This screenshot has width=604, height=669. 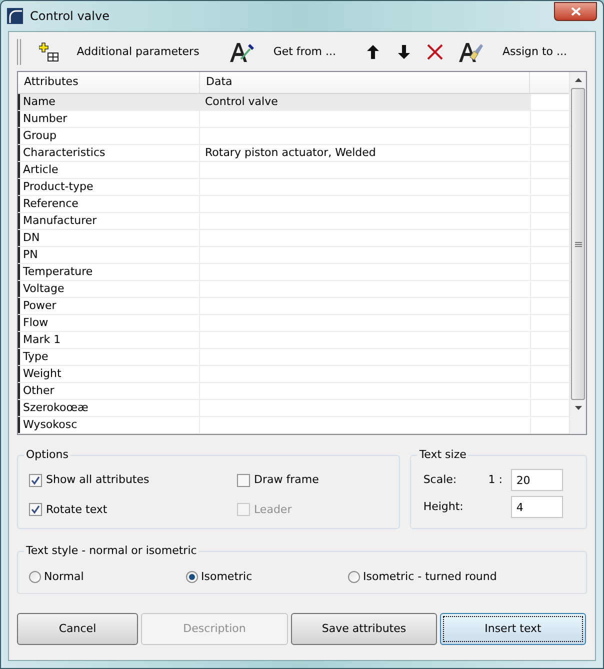 What do you see at coordinates (77, 510) in the screenshot?
I see `checkbox-label: Rotate text` at bounding box center [77, 510].